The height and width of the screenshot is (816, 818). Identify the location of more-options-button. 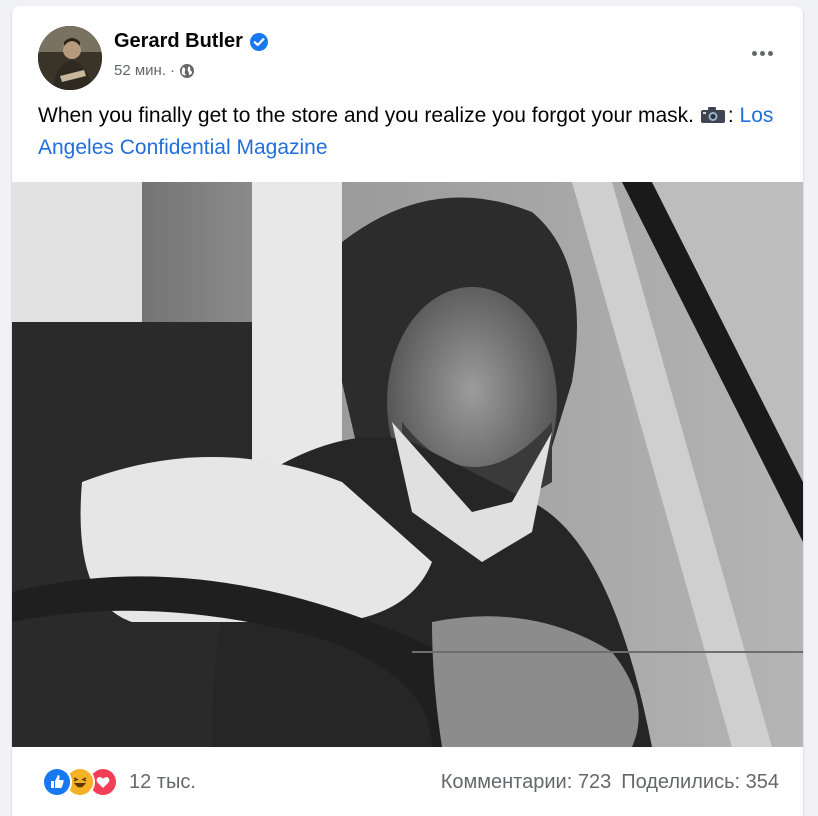
(762, 53).